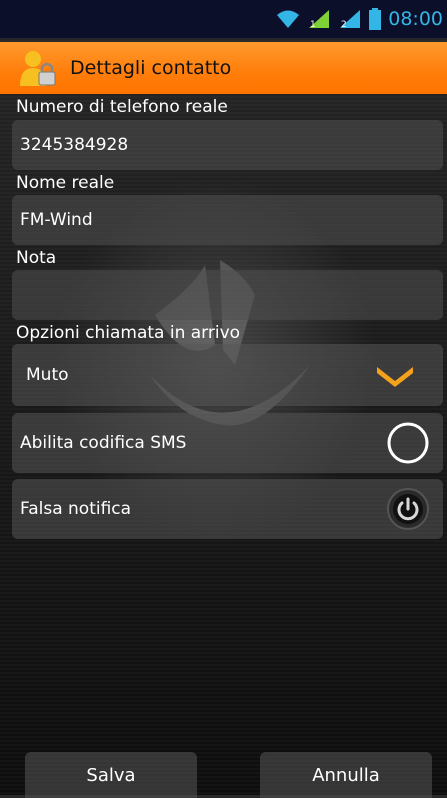 The width and height of the screenshot is (447, 798). What do you see at coordinates (313, 24) in the screenshot?
I see `svg-text: 1` at bounding box center [313, 24].